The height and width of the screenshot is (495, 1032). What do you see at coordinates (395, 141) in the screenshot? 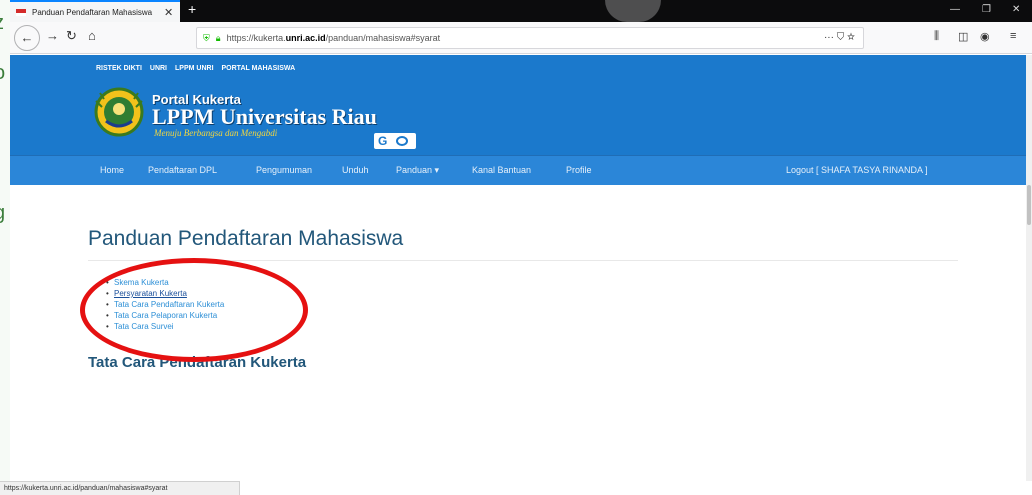
I see `badge-logo-icon: G` at bounding box center [395, 141].